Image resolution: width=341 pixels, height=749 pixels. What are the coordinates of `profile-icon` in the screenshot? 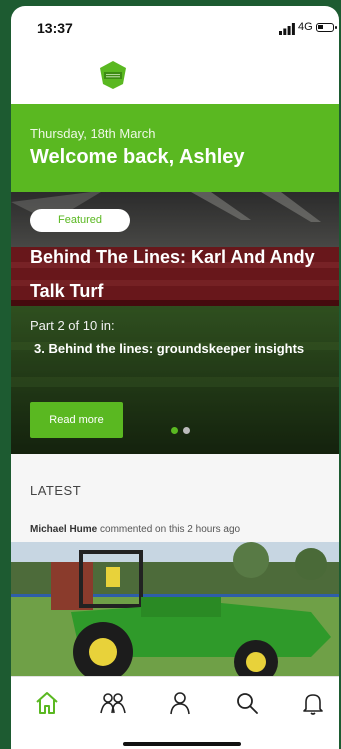 It's located at (180, 703).